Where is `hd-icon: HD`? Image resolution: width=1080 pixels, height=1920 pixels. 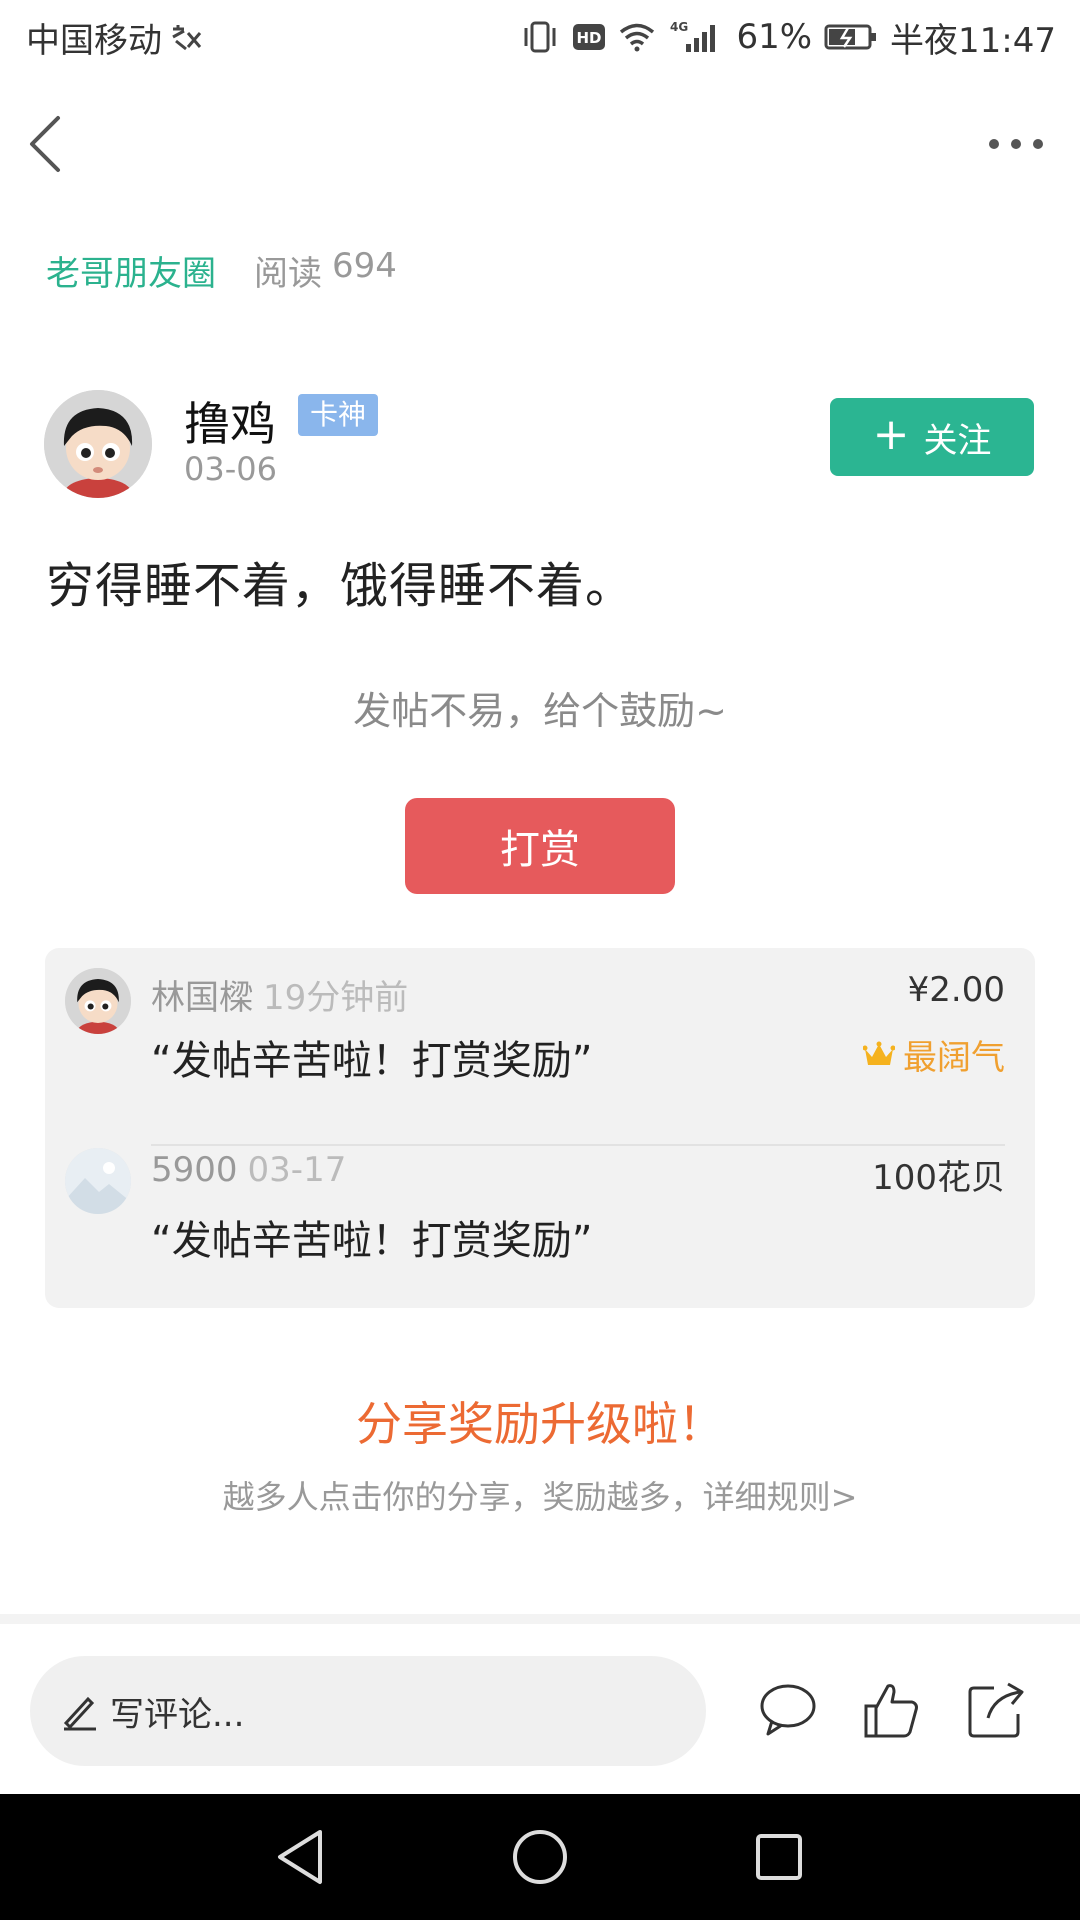 hd-icon: HD is located at coordinates (589, 37).